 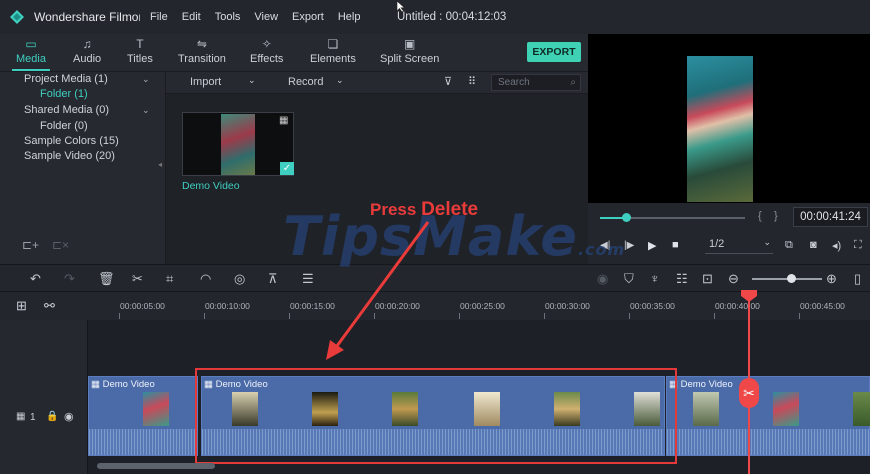 I want to click on preview-timecode: 00:00:41:24, so click(x=830, y=217).